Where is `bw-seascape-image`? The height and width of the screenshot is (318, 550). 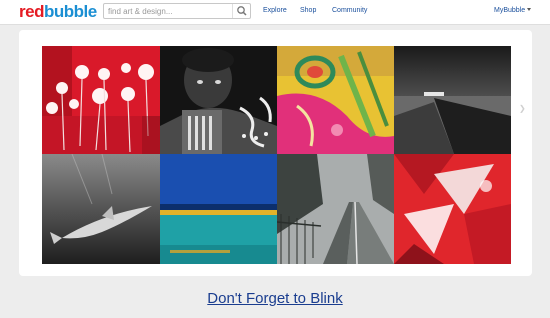 bw-seascape-image is located at coordinates (452, 100).